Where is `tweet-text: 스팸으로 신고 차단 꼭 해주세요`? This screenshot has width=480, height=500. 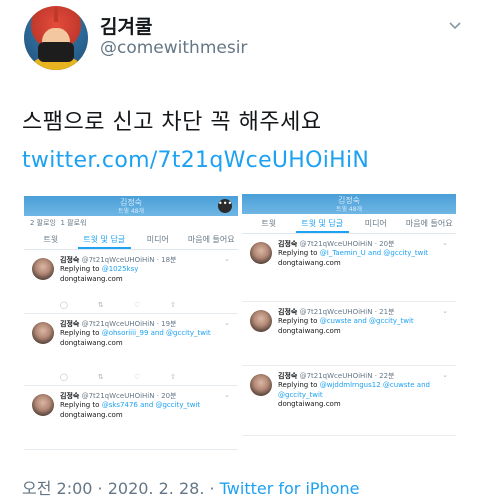
tweet-text: 스팸으로 신고 차단 꼭 해주세요 is located at coordinates (172, 122).